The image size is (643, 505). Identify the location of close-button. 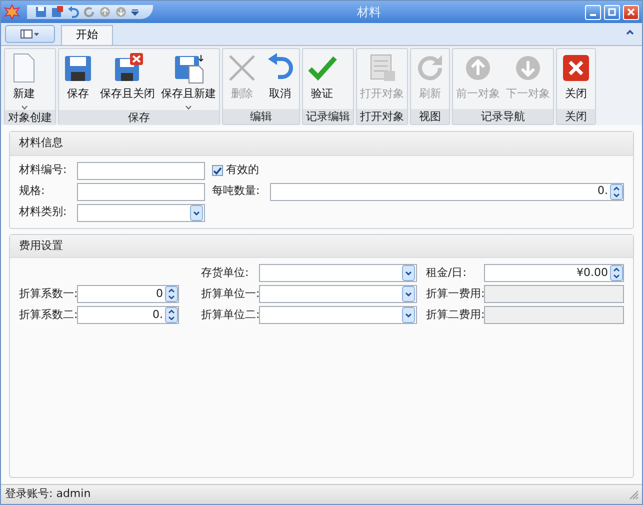
(631, 12).